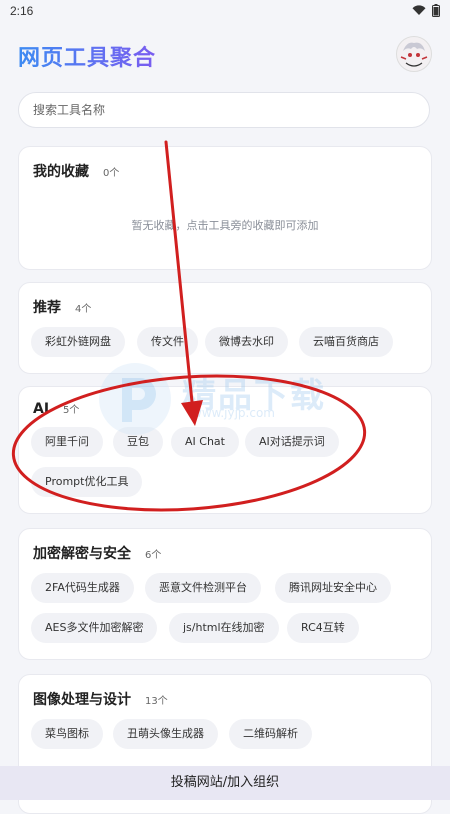  I want to click on tool-chip: Prompt优化工具, so click(87, 482).